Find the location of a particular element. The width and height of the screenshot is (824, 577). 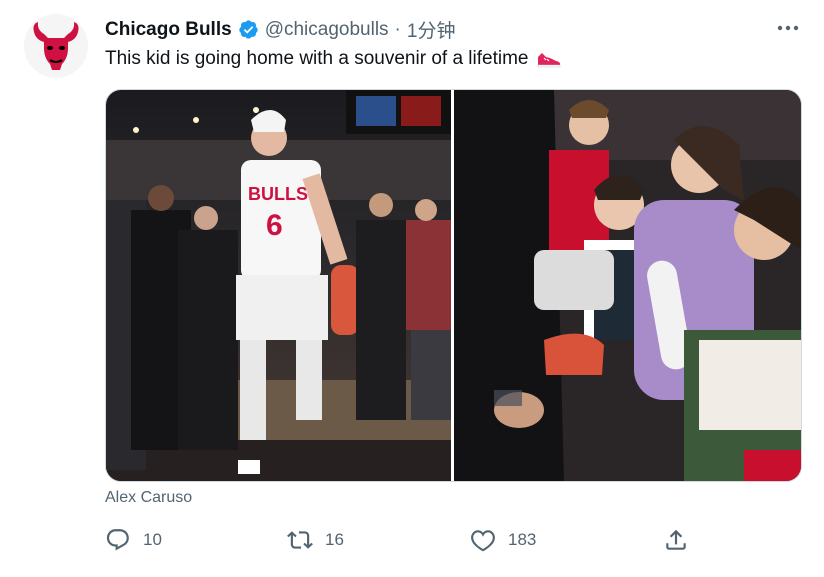

media-caption: Alex Caruso is located at coordinates (148, 498).